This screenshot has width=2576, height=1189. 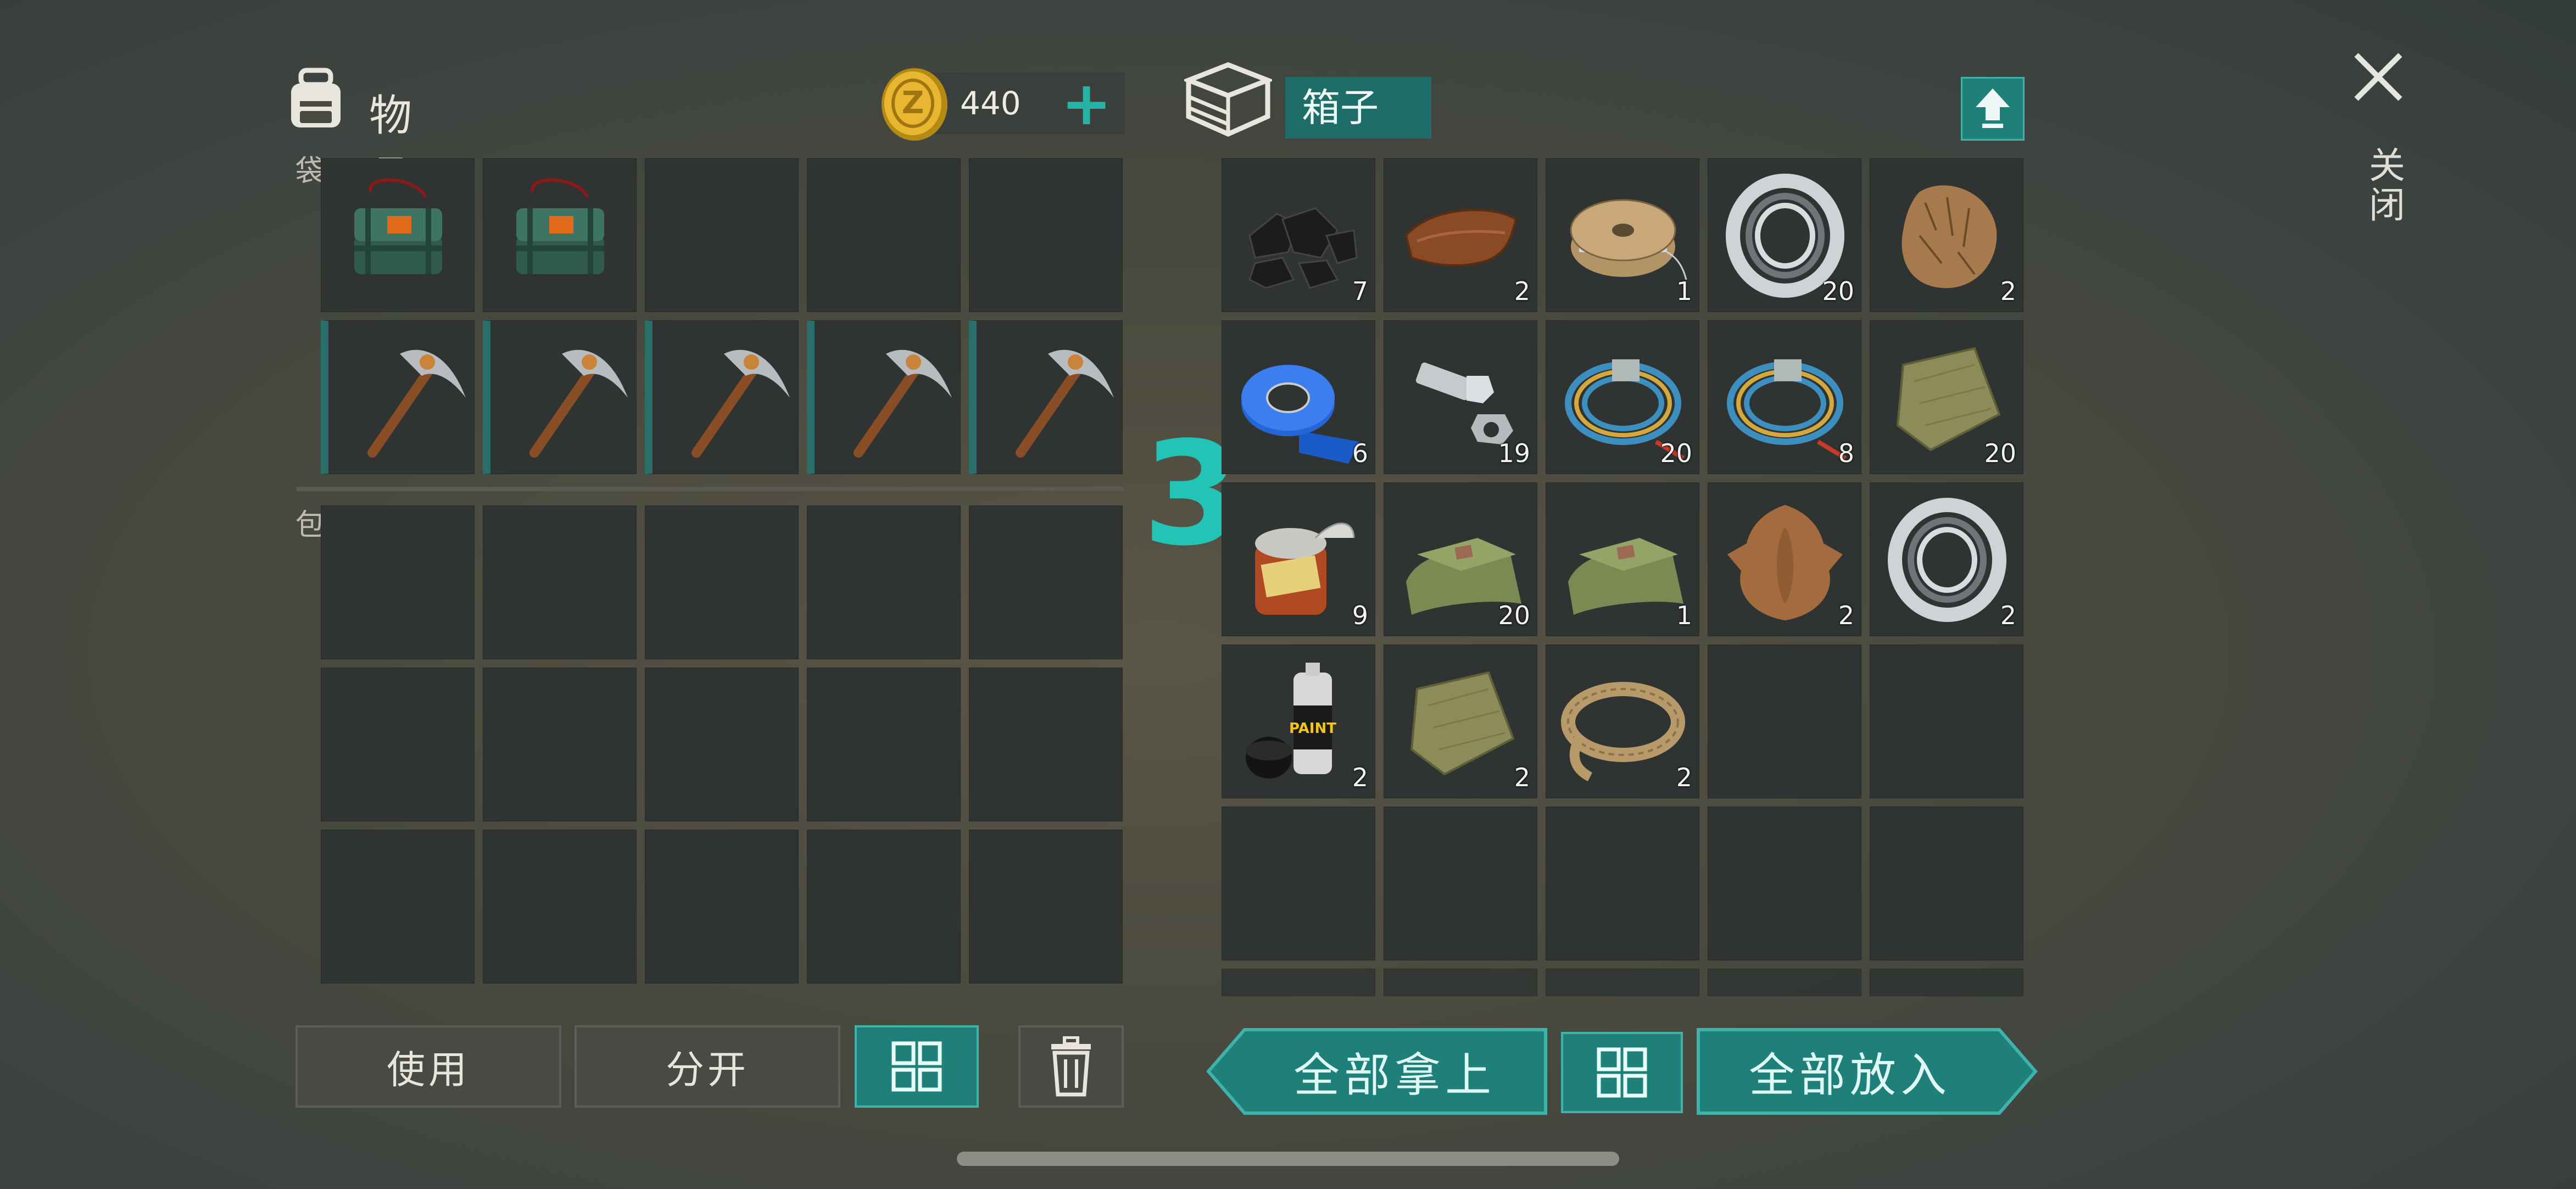 What do you see at coordinates (1846, 453) in the screenshot?
I see `item-count: 8` at bounding box center [1846, 453].